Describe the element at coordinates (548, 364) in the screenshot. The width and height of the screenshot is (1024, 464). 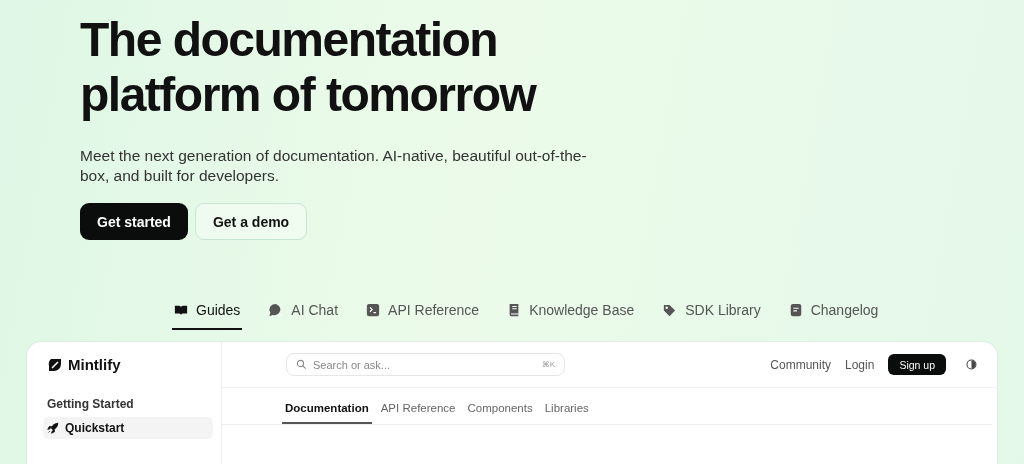
I see `shortcut-hint: ⌘K` at that location.